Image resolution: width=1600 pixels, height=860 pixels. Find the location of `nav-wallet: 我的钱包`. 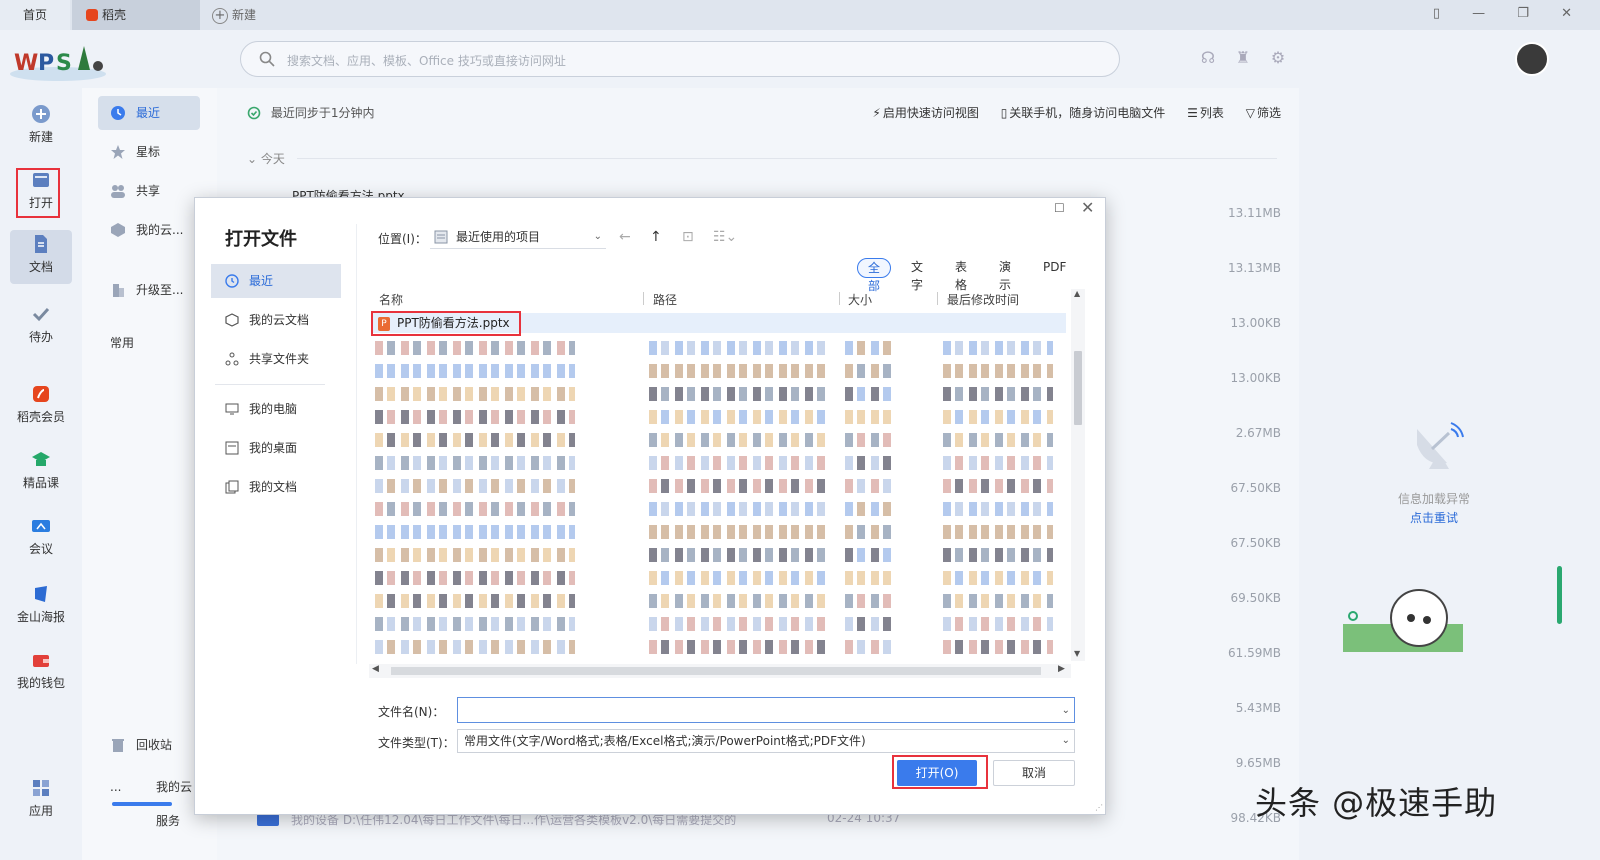

nav-wallet: 我的钱包 is located at coordinates (41, 673).